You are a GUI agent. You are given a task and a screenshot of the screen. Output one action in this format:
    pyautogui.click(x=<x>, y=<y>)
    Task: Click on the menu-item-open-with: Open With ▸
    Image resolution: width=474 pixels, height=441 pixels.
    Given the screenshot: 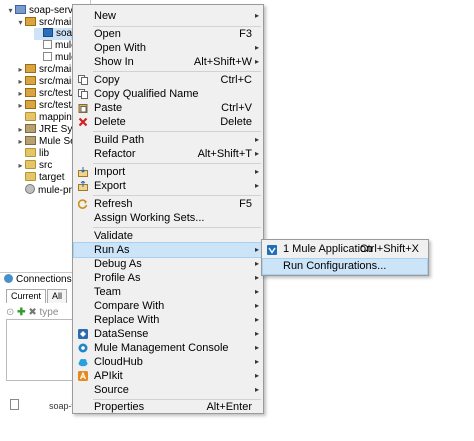 What is the action you would take?
    pyautogui.click(x=168, y=48)
    